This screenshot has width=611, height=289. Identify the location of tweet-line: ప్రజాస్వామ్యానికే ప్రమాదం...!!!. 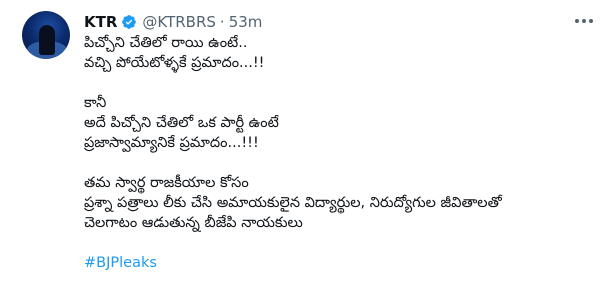
(171, 143).